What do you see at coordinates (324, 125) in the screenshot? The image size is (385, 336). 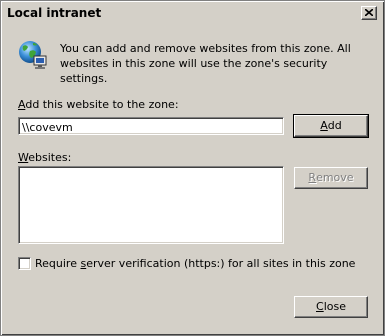 I see `add-button-access-key: A` at bounding box center [324, 125].